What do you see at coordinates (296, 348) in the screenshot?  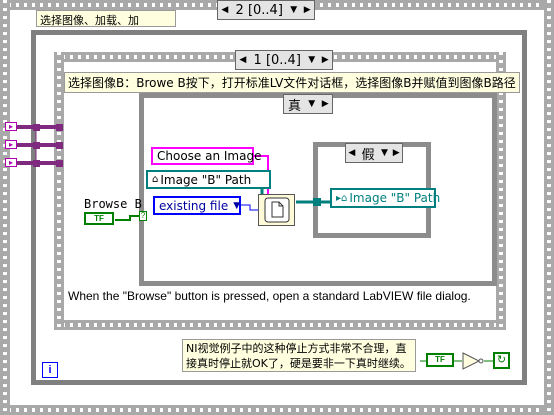 I see `stop-note-line-1: NI视觉例子中的这种停止方式非常不合理，直` at bounding box center [296, 348].